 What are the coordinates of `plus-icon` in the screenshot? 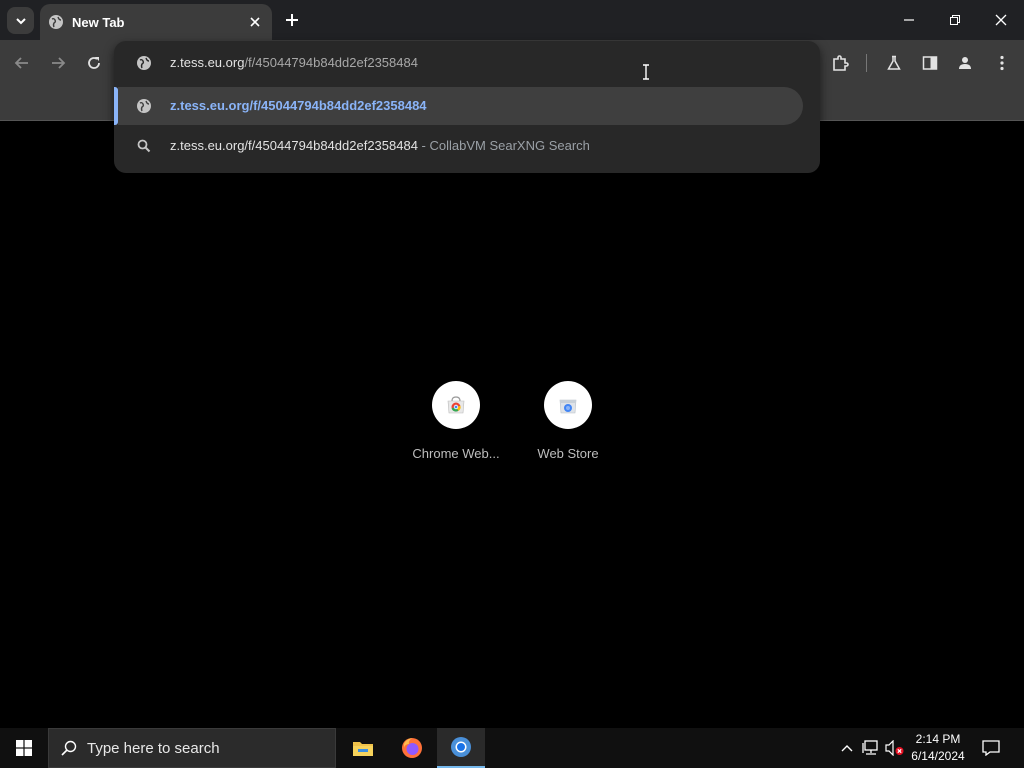 It's located at (292, 20).